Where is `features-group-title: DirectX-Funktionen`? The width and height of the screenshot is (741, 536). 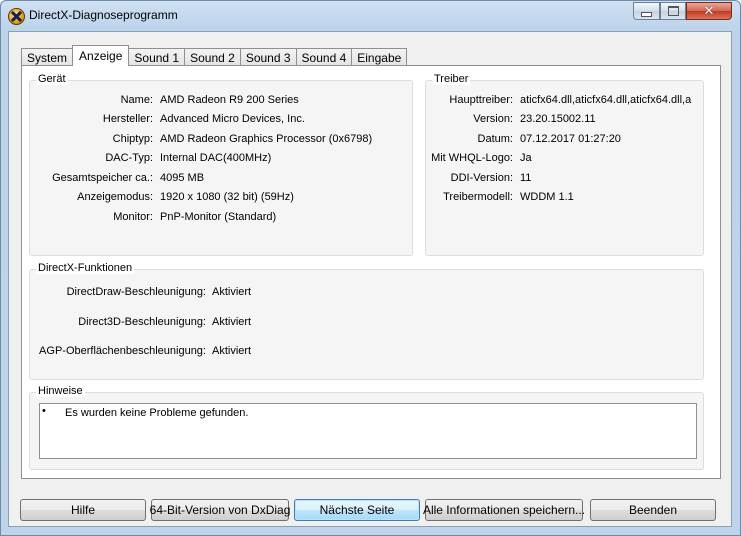
features-group-title: DirectX-Funktionen is located at coordinates (85, 268).